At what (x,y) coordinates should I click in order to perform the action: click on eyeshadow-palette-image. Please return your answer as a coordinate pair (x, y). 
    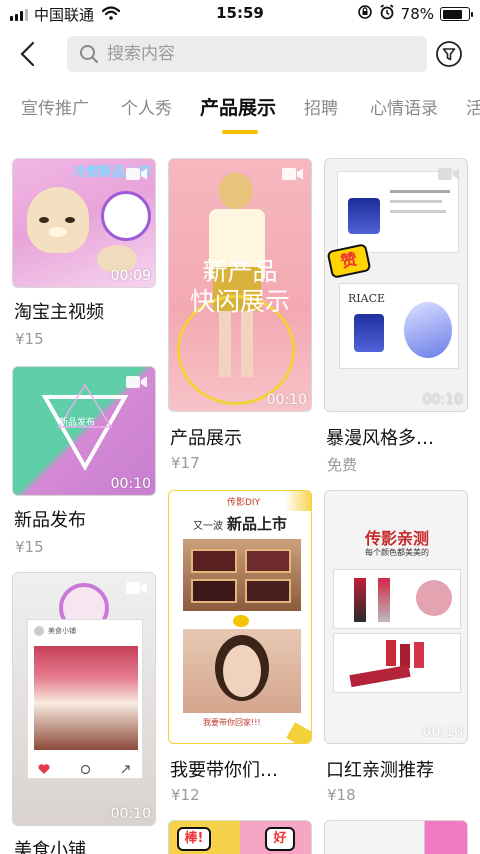
    Looking at the image, I should click on (242, 575).